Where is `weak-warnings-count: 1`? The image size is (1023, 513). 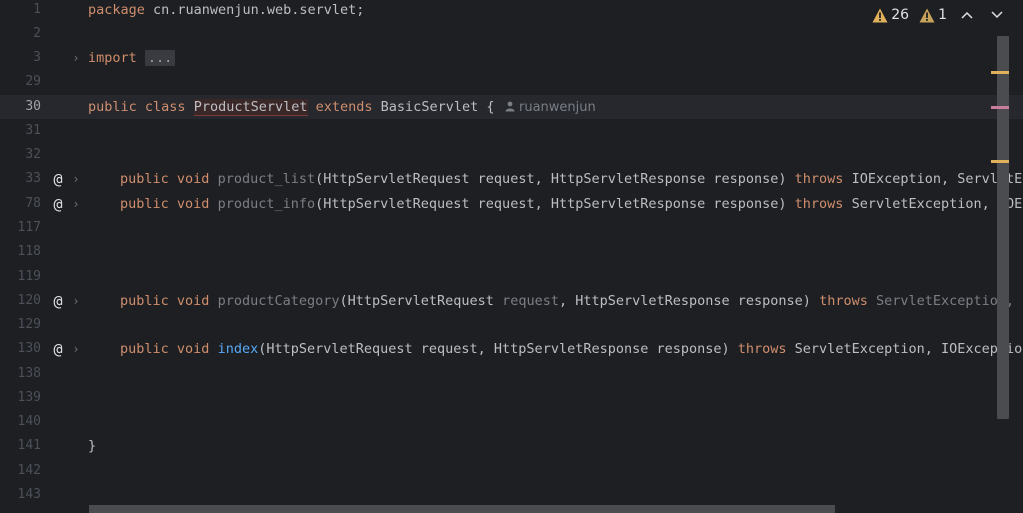
weak-warnings-count: 1 is located at coordinates (942, 15).